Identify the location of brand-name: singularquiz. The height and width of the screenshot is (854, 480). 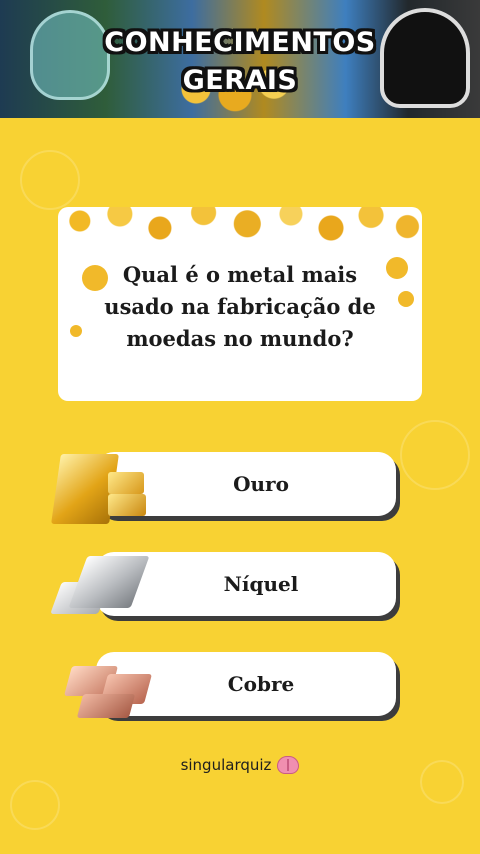
(226, 765).